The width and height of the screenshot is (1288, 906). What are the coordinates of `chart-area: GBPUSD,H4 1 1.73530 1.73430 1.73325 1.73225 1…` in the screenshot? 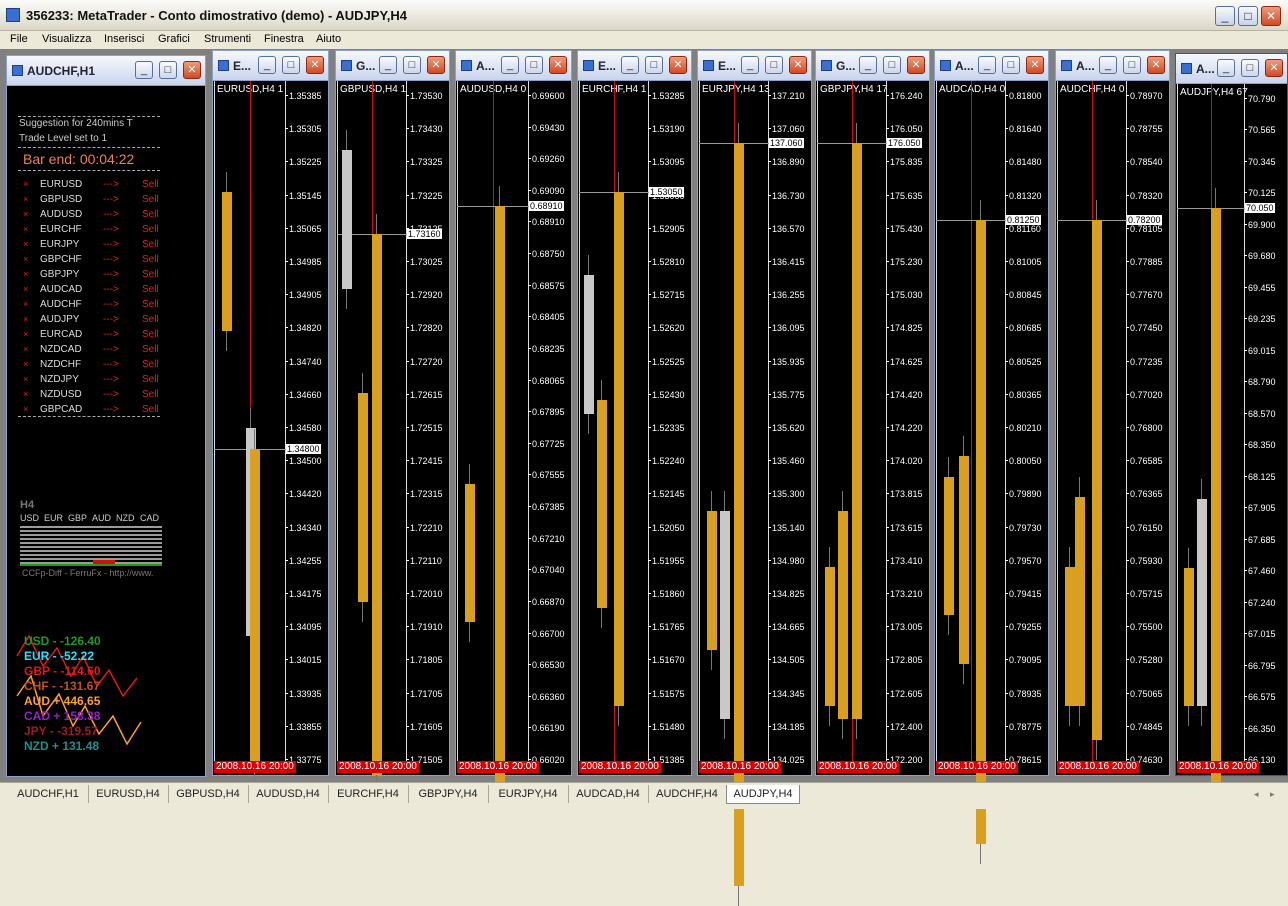 It's located at (392, 438).